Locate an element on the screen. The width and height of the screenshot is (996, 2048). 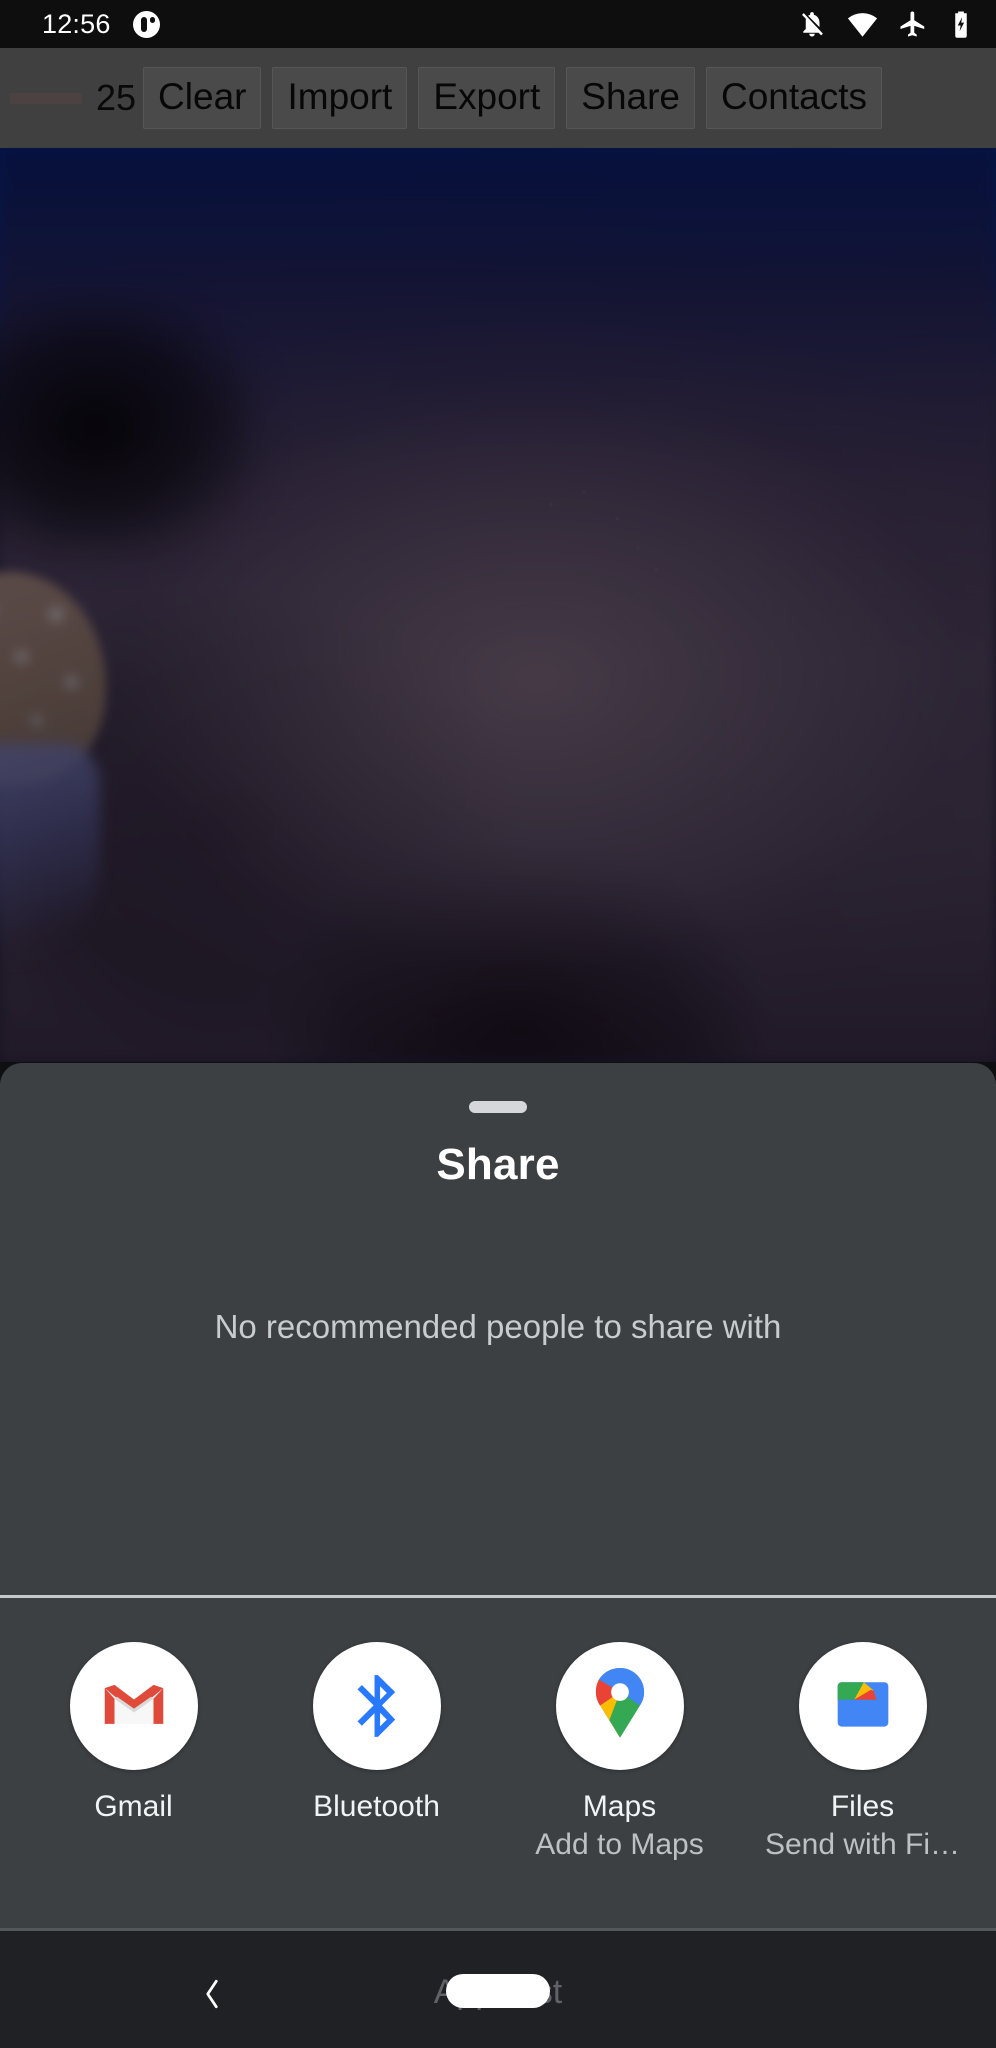
bluetooth-icon is located at coordinates (376, 1706).